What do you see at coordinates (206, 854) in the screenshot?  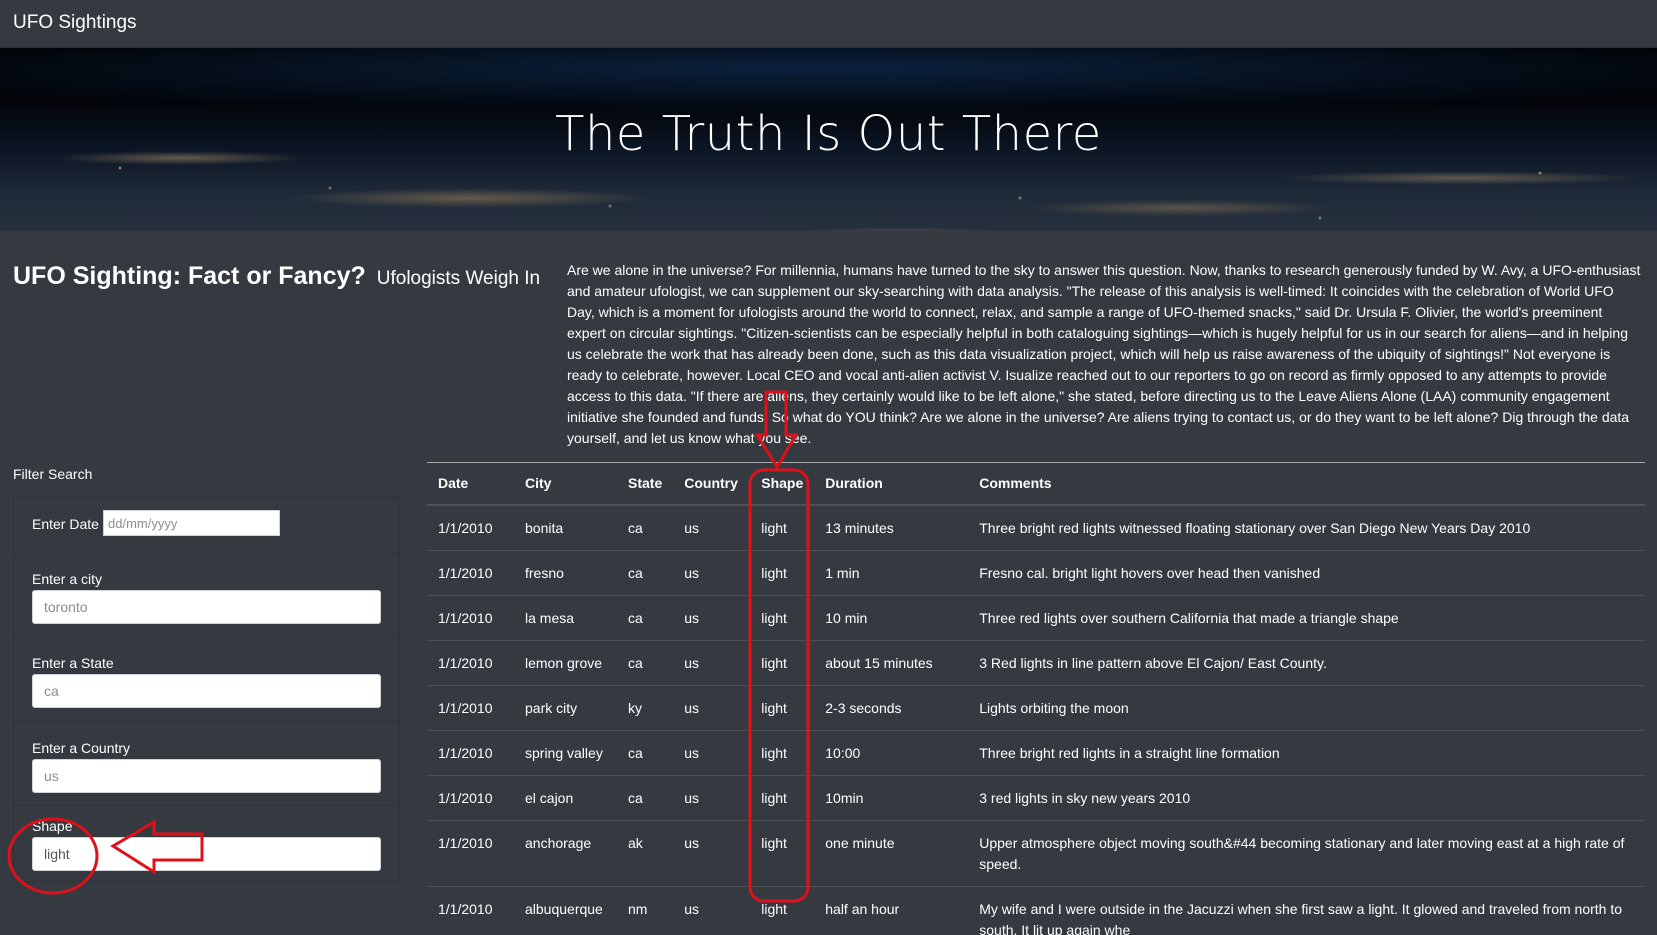 I see `shape-input` at bounding box center [206, 854].